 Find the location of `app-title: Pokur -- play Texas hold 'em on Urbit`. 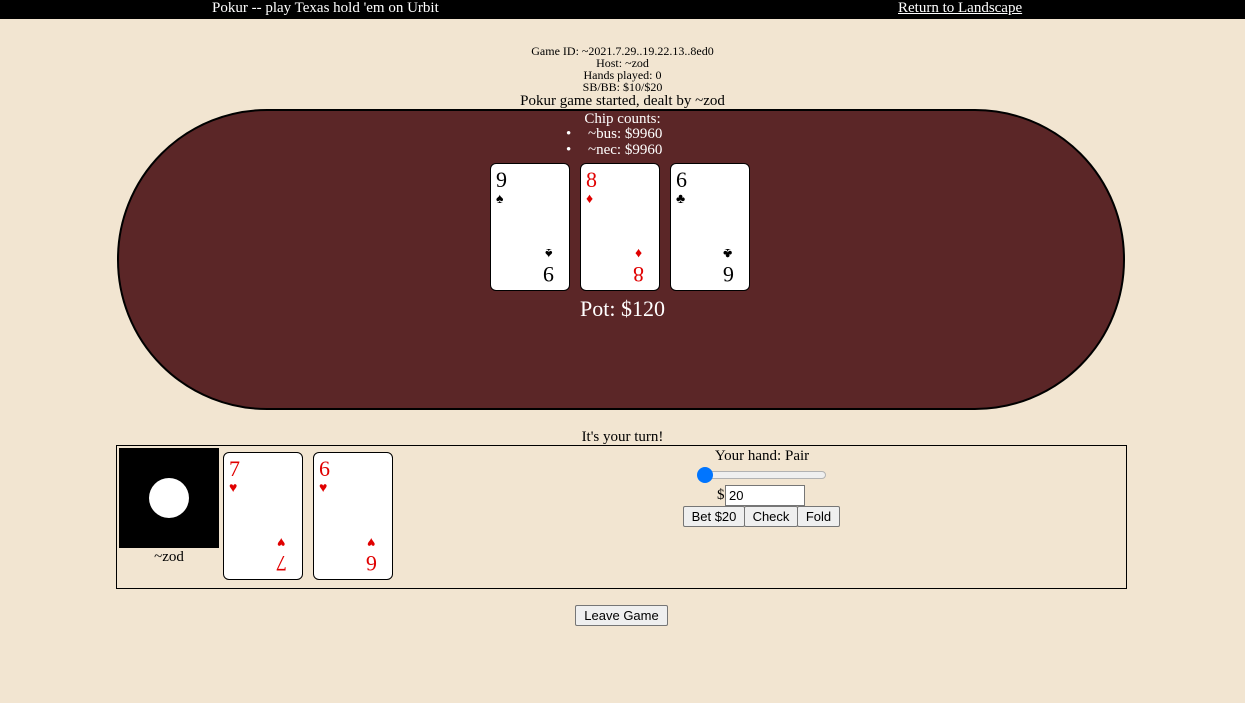

app-title: Pokur -- play Texas hold 'em on Urbit is located at coordinates (325, 8).